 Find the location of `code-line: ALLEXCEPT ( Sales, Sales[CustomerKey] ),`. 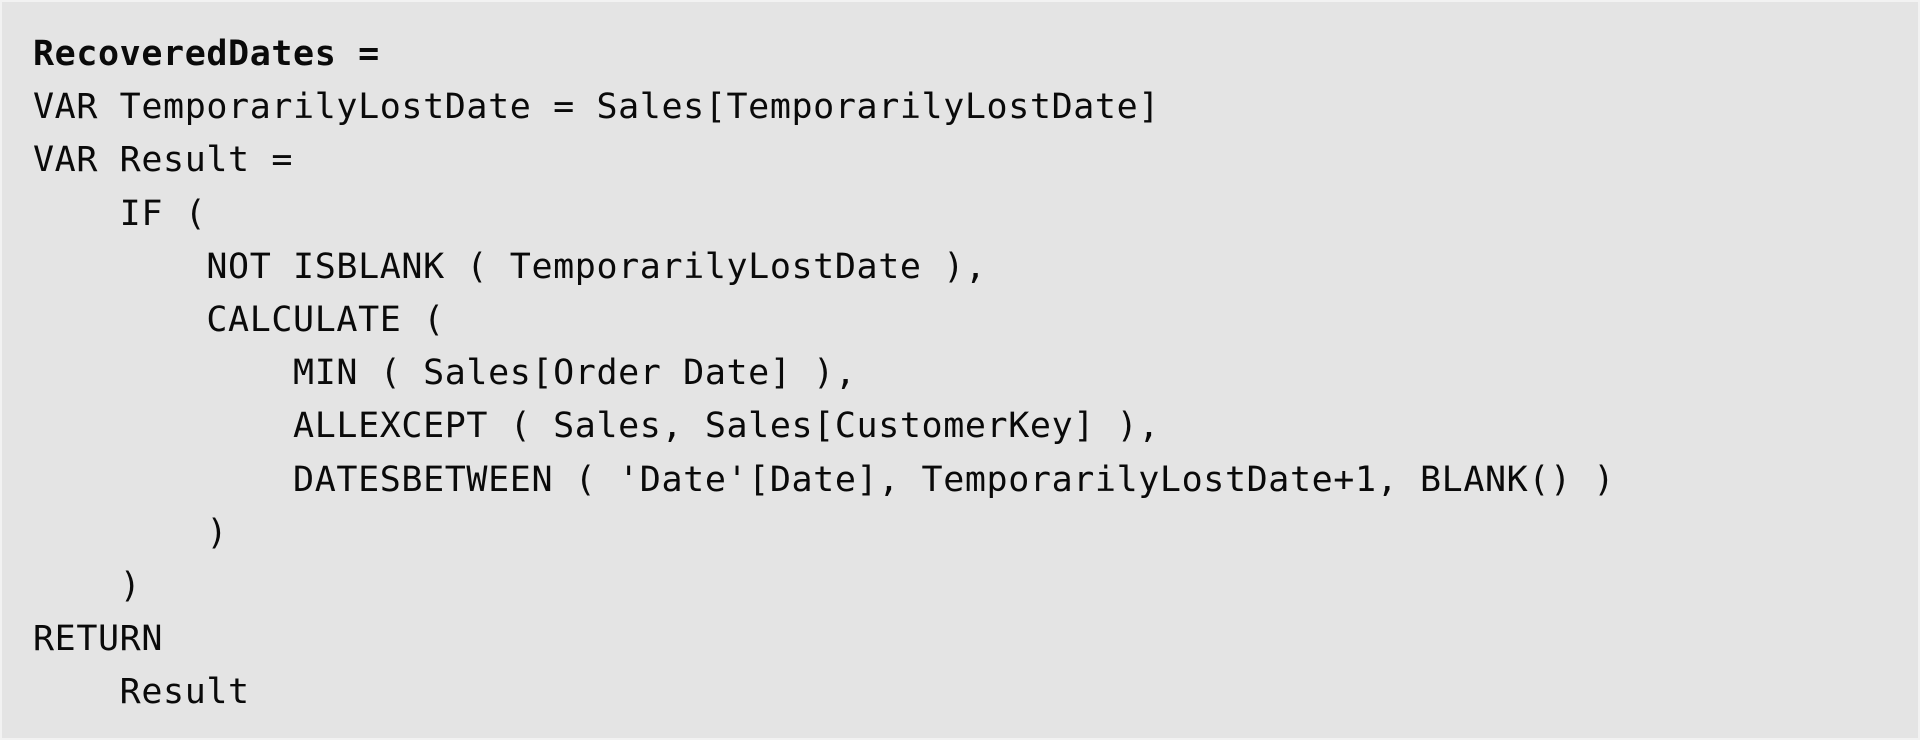

code-line: ALLEXCEPT ( Sales, Sales[CustomerKey] ), is located at coordinates (596, 426).